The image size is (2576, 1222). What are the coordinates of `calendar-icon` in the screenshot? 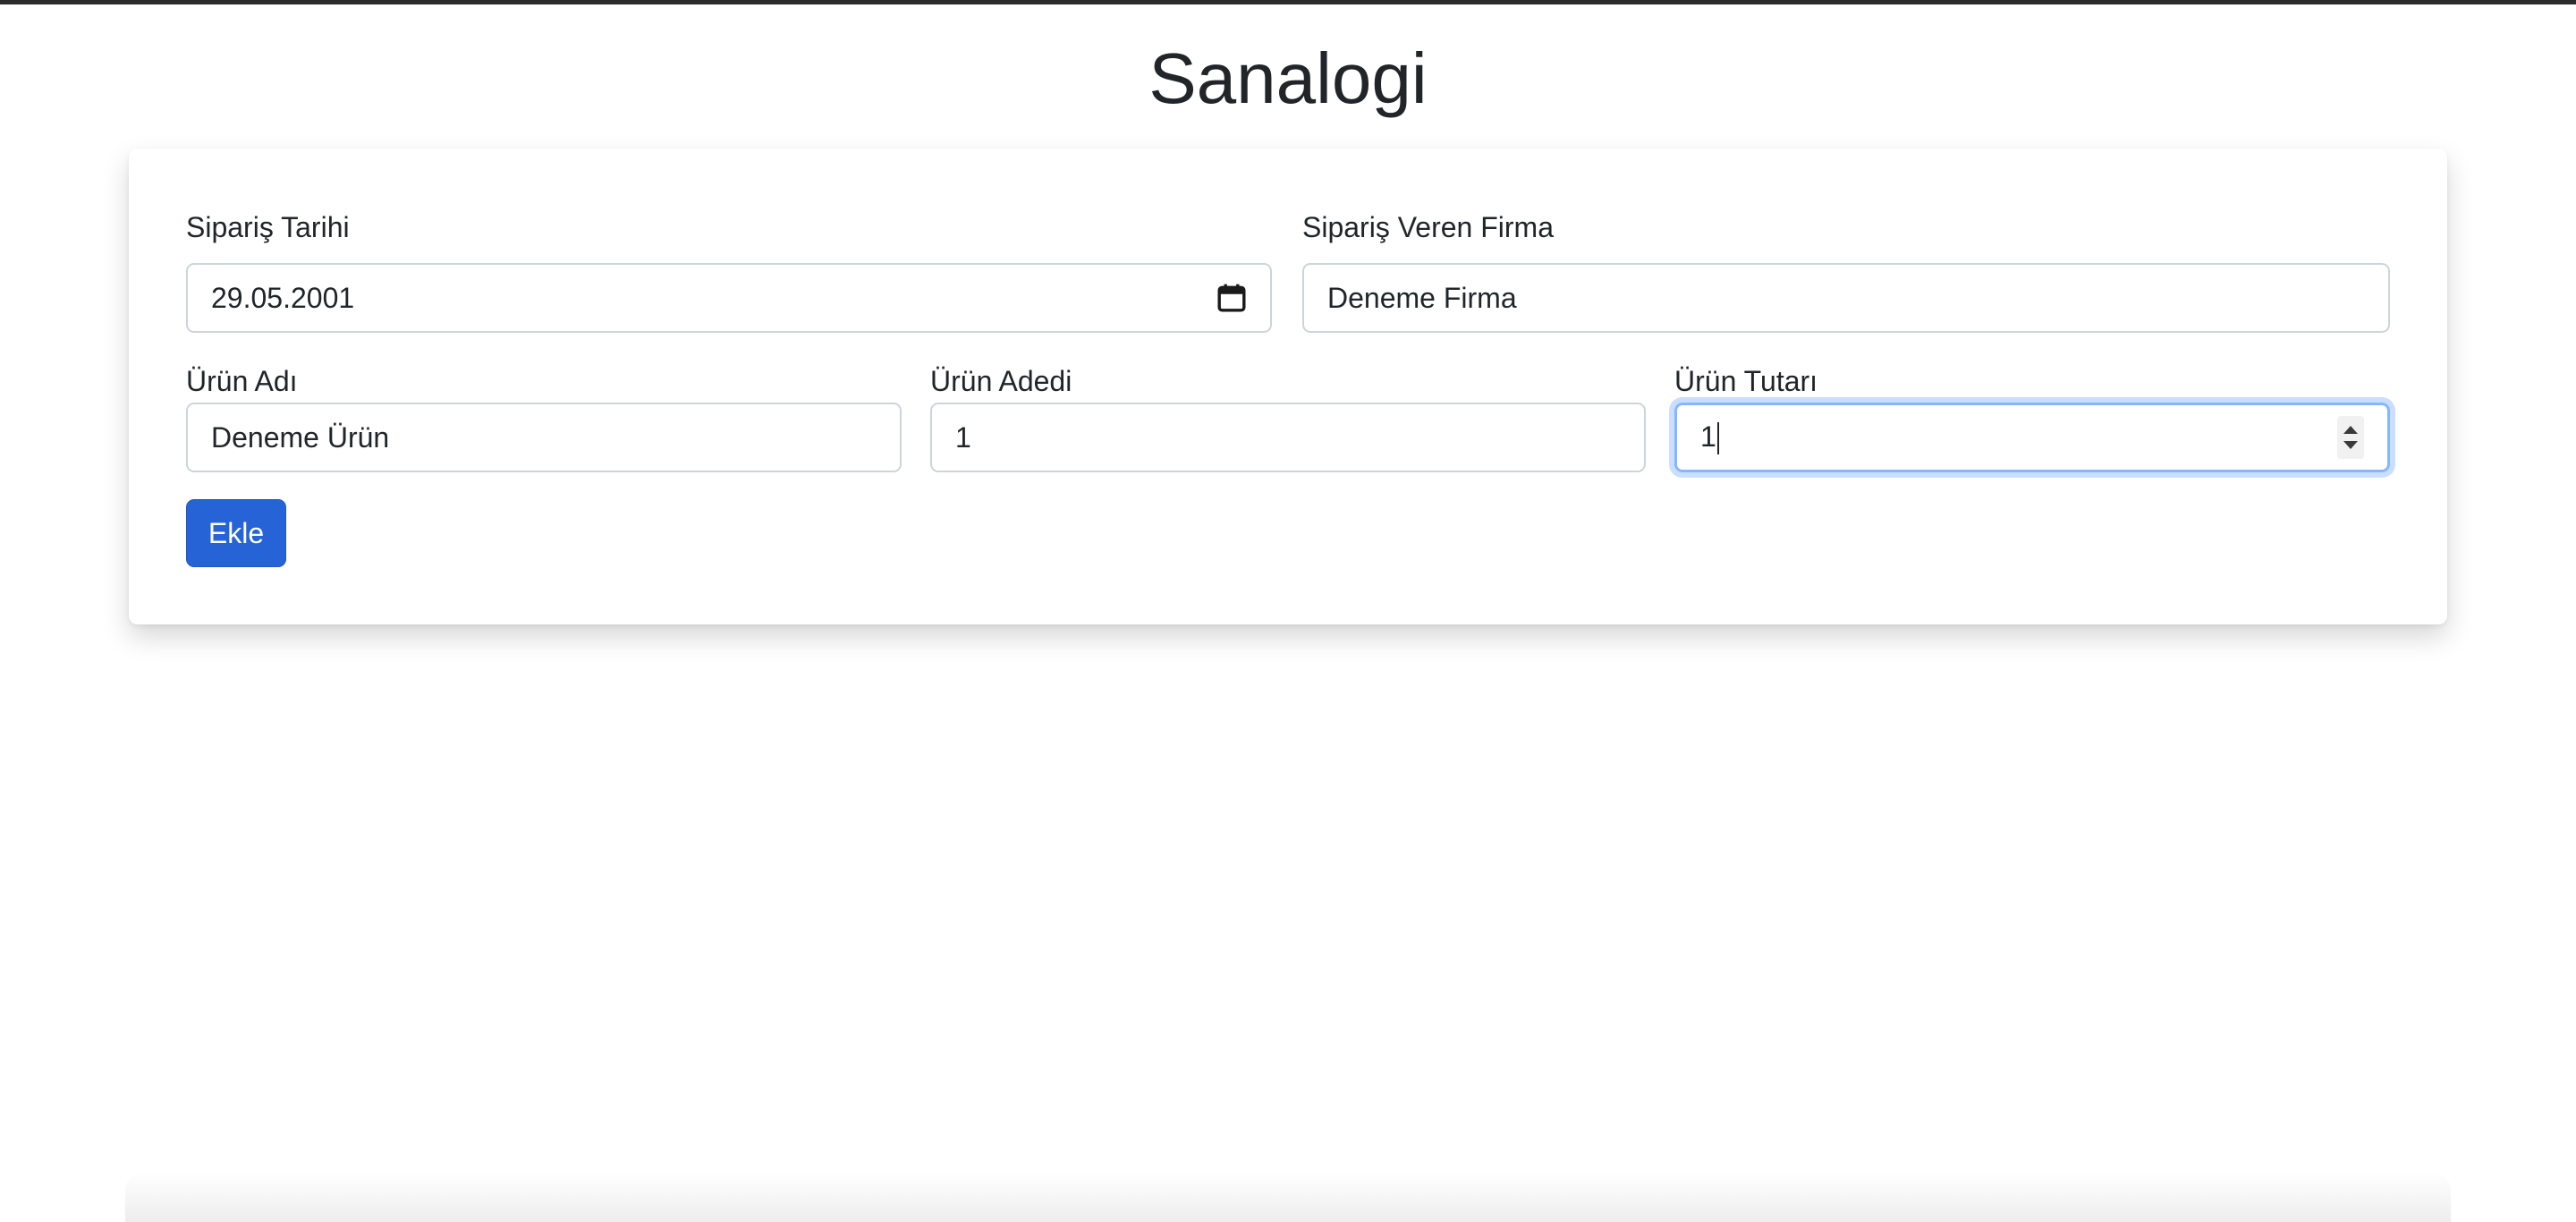 It's located at (1231, 298).